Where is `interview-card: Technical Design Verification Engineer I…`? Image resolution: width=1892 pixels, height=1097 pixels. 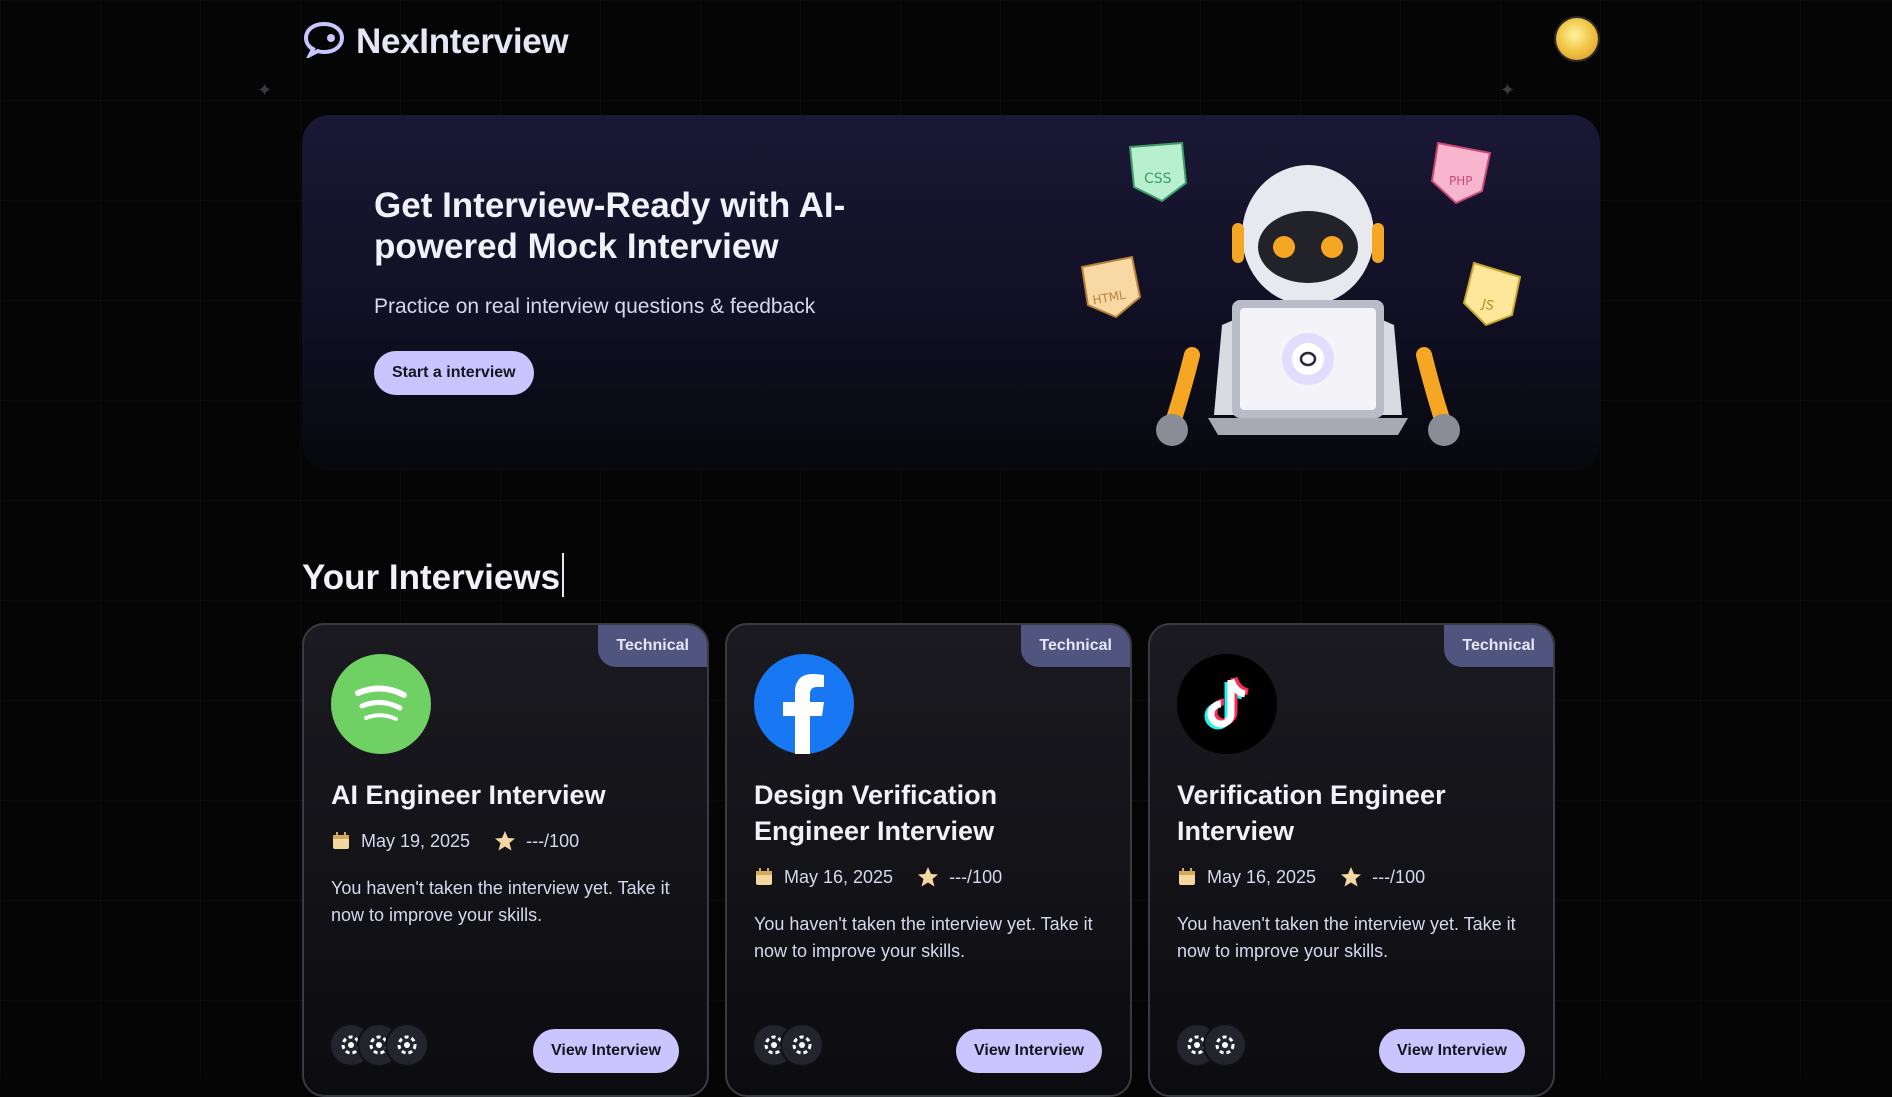
interview-card: Technical Design Verification Engineer I… is located at coordinates (928, 860).